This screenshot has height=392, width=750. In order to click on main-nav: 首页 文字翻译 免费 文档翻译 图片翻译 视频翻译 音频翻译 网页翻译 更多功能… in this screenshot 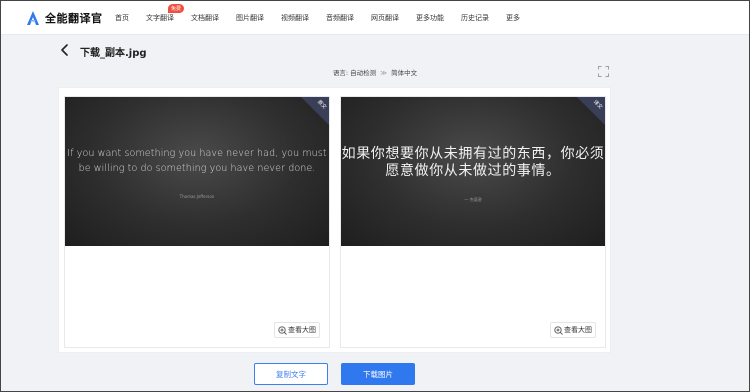, I will do `click(326, 18)`.